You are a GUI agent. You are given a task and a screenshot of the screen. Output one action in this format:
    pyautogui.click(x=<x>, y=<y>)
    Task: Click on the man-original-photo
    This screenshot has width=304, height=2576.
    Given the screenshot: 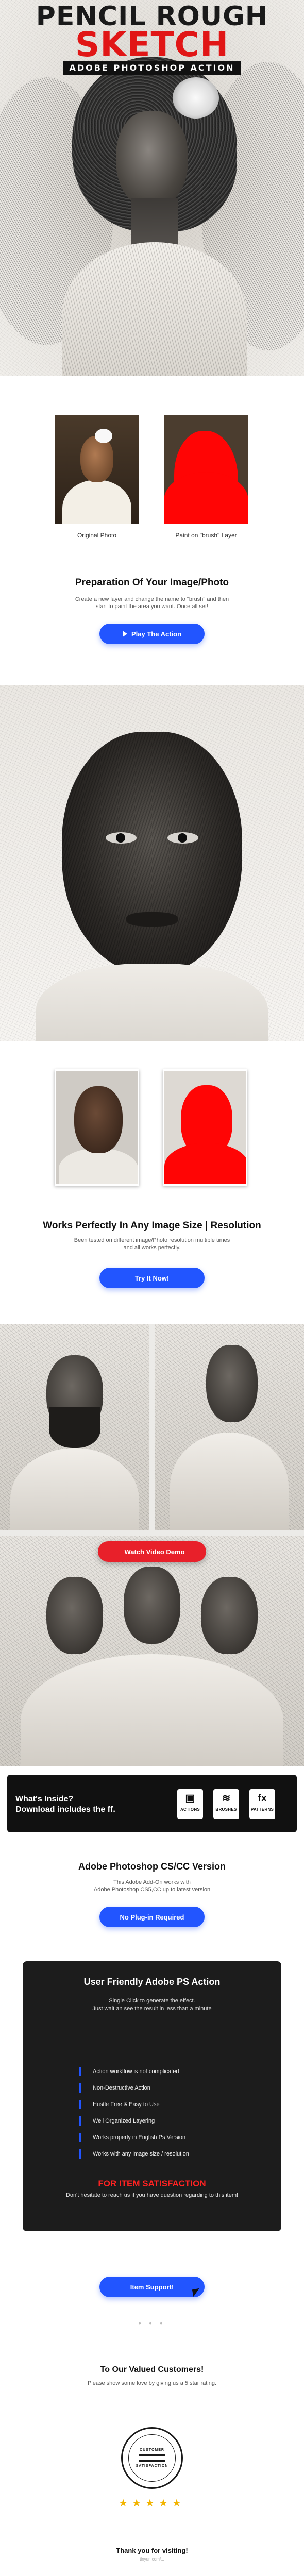 What is the action you would take?
    pyautogui.click(x=97, y=1127)
    